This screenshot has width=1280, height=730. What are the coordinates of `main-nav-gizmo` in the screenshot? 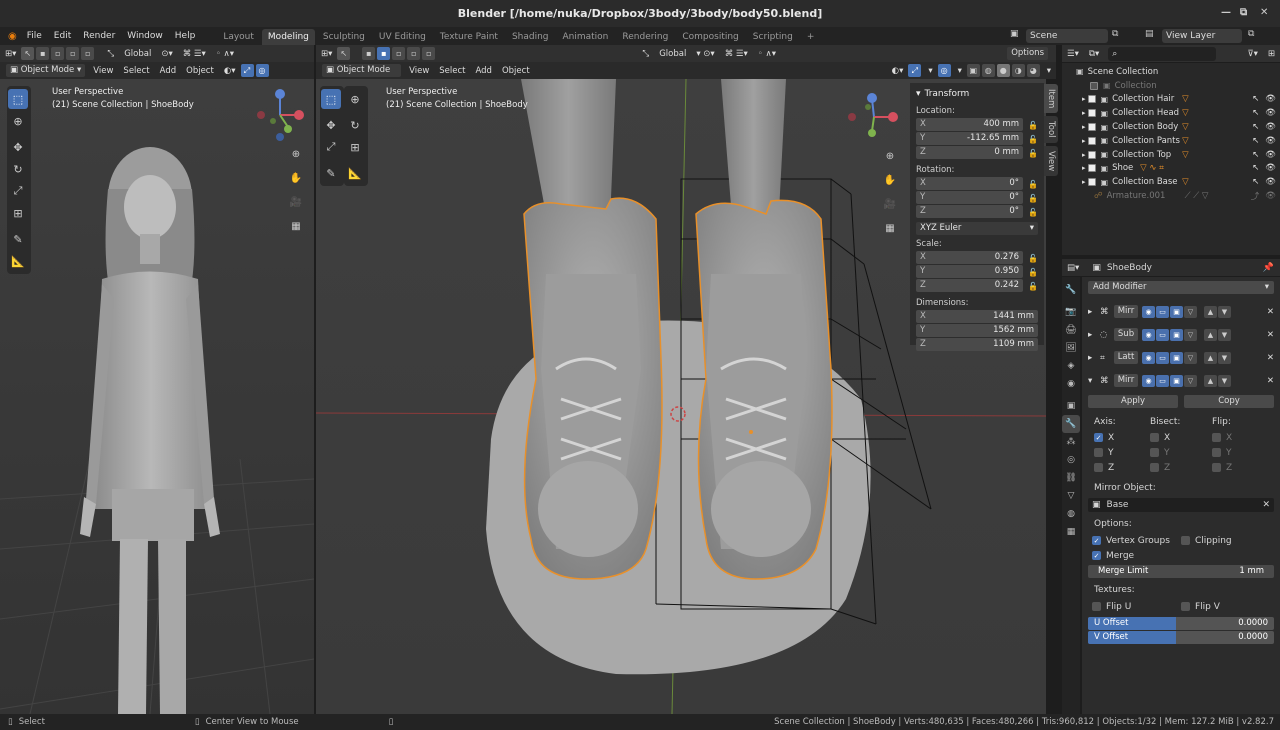 It's located at (874, 117).